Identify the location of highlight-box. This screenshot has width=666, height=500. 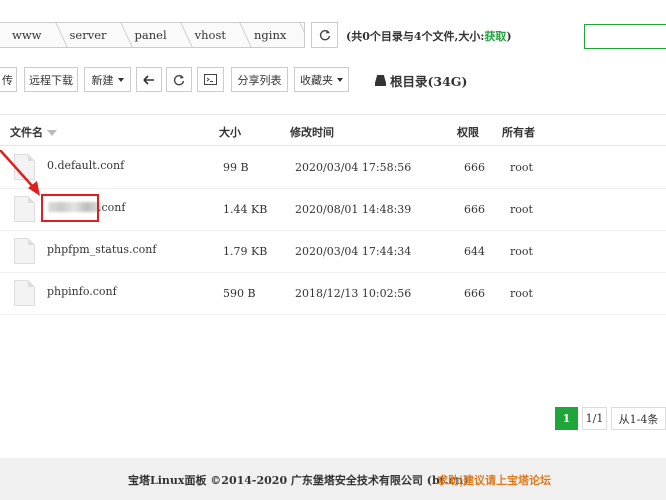
(70, 208).